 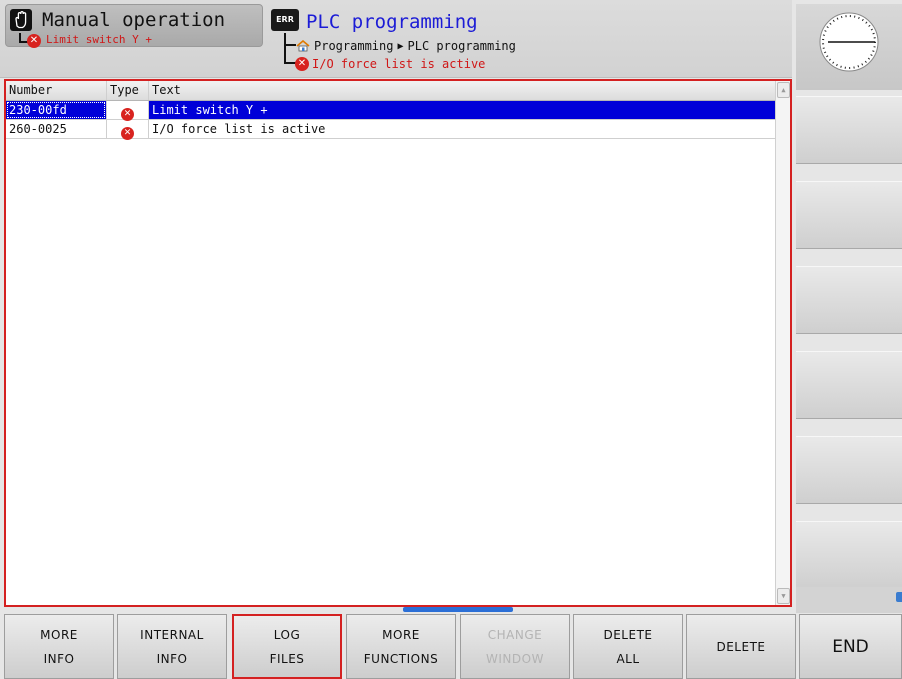 I want to click on softkey-label: FUNCTIONS, so click(x=401, y=658).